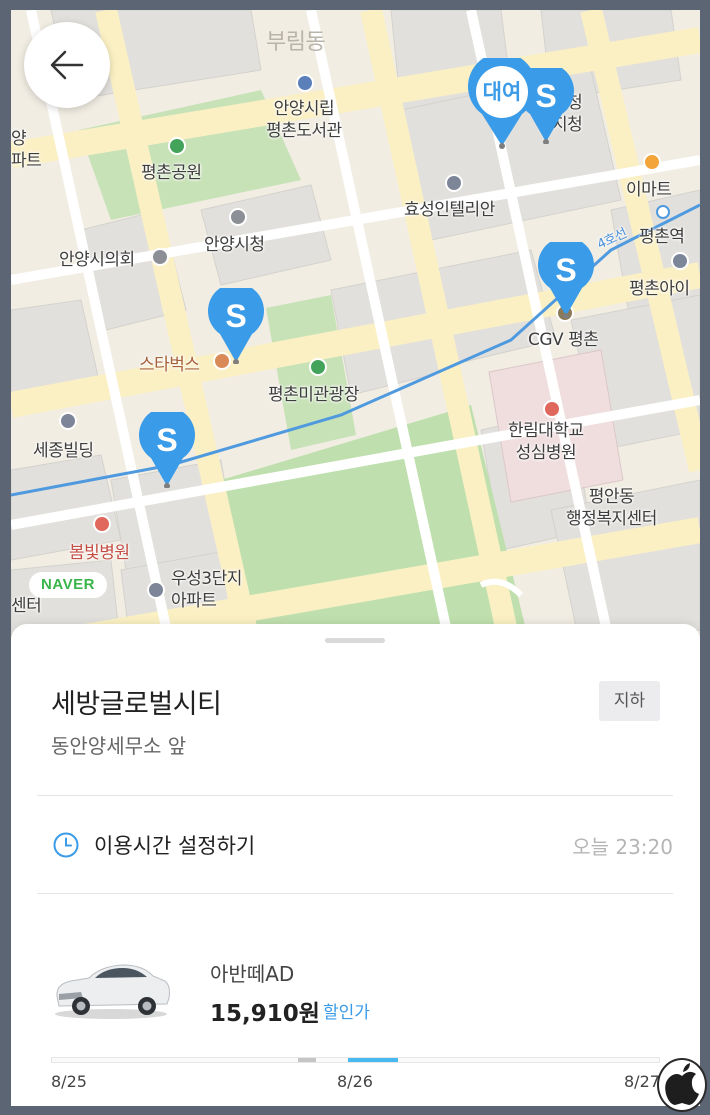 The height and width of the screenshot is (1115, 710). Describe the element at coordinates (26, 150) in the screenshot. I see `map-label-edge-top: 양 파트` at that location.